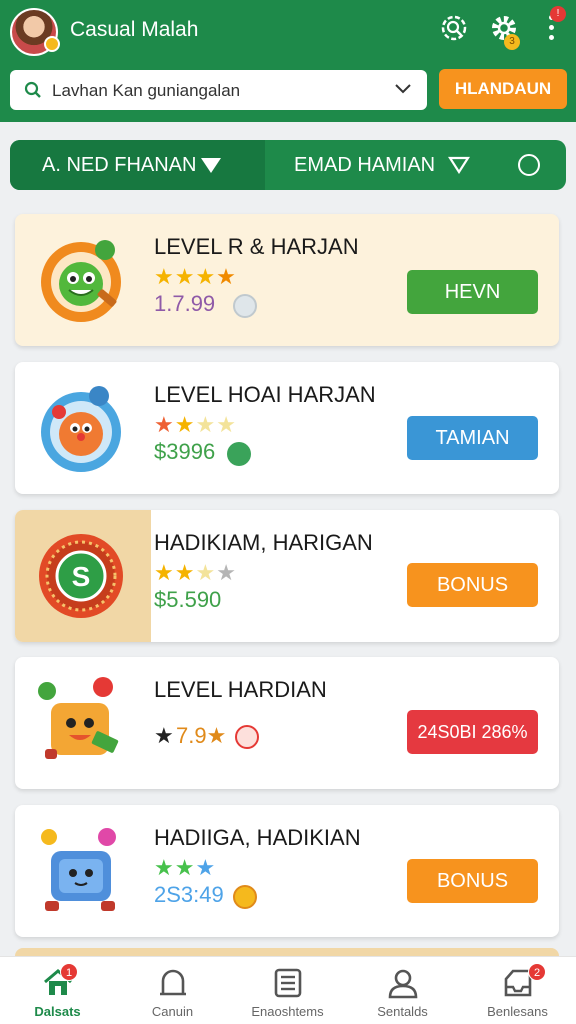 The width and height of the screenshot is (576, 1024). Describe the element at coordinates (78, 718) in the screenshot. I see `box-mascot-icon` at that location.